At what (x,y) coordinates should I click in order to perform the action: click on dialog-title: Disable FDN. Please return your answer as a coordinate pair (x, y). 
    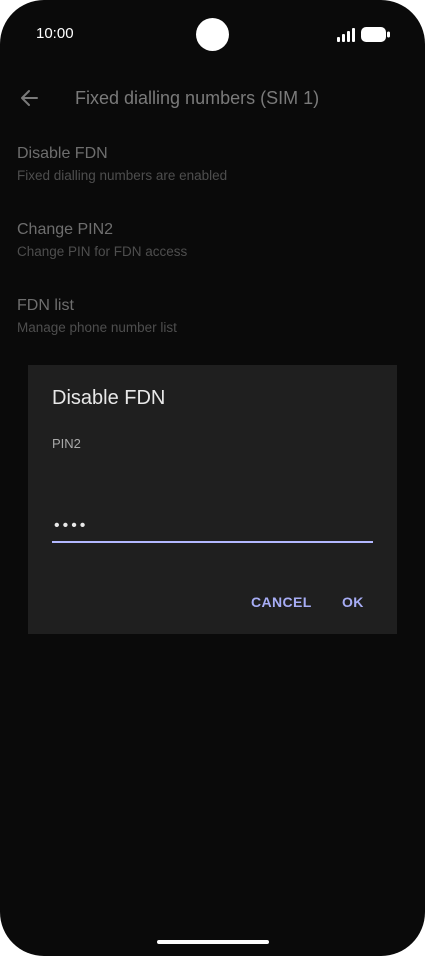
    Looking at the image, I should click on (109, 398).